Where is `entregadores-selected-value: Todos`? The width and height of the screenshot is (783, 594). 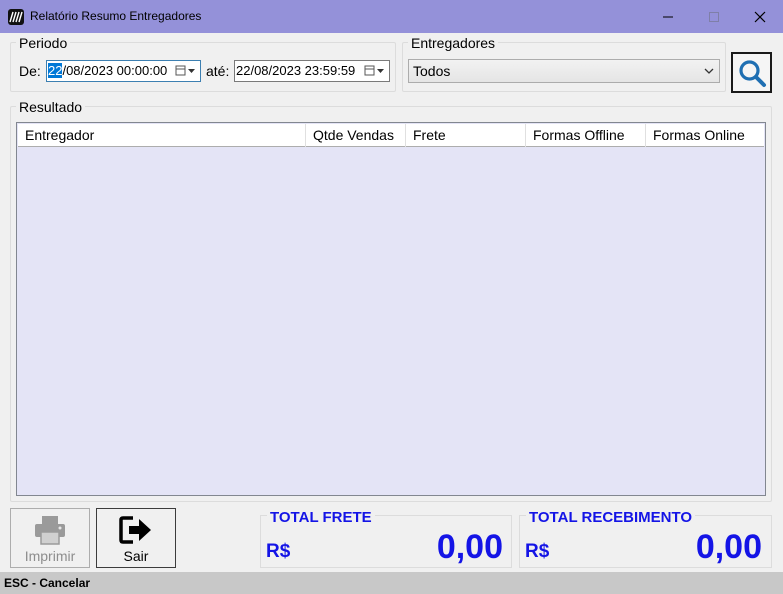
entregadores-selected-value: Todos is located at coordinates (432, 71).